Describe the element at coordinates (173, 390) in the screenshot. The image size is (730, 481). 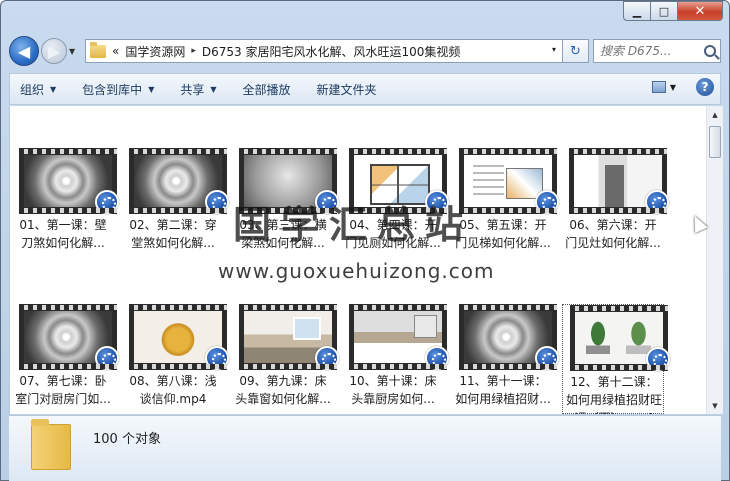
I see `file-name: 08、第八课：浅 谈信仰.mp4` at that location.